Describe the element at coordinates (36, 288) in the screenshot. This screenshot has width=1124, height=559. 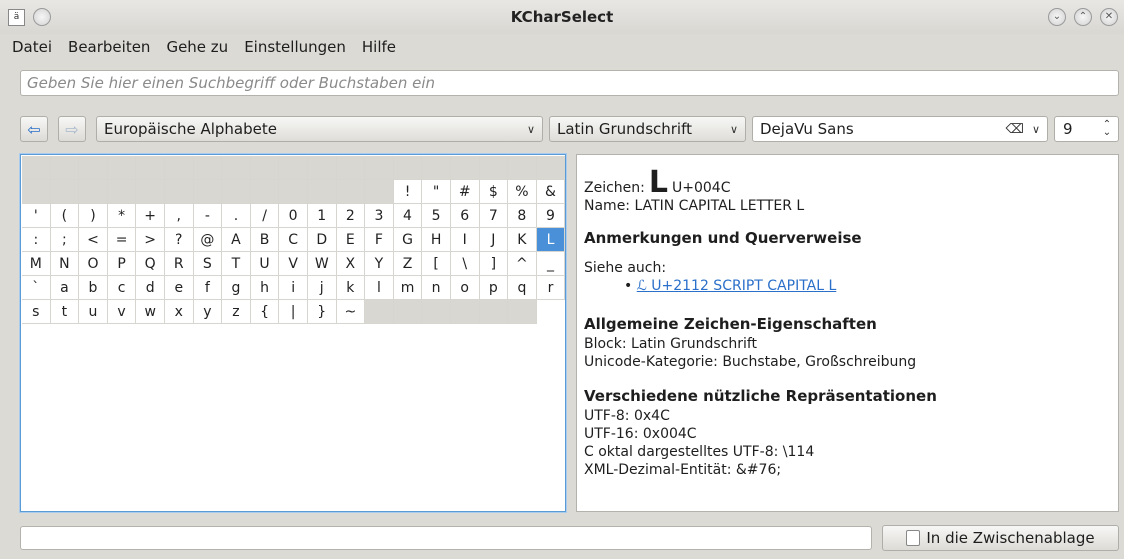
I see `char-cell: `` at that location.